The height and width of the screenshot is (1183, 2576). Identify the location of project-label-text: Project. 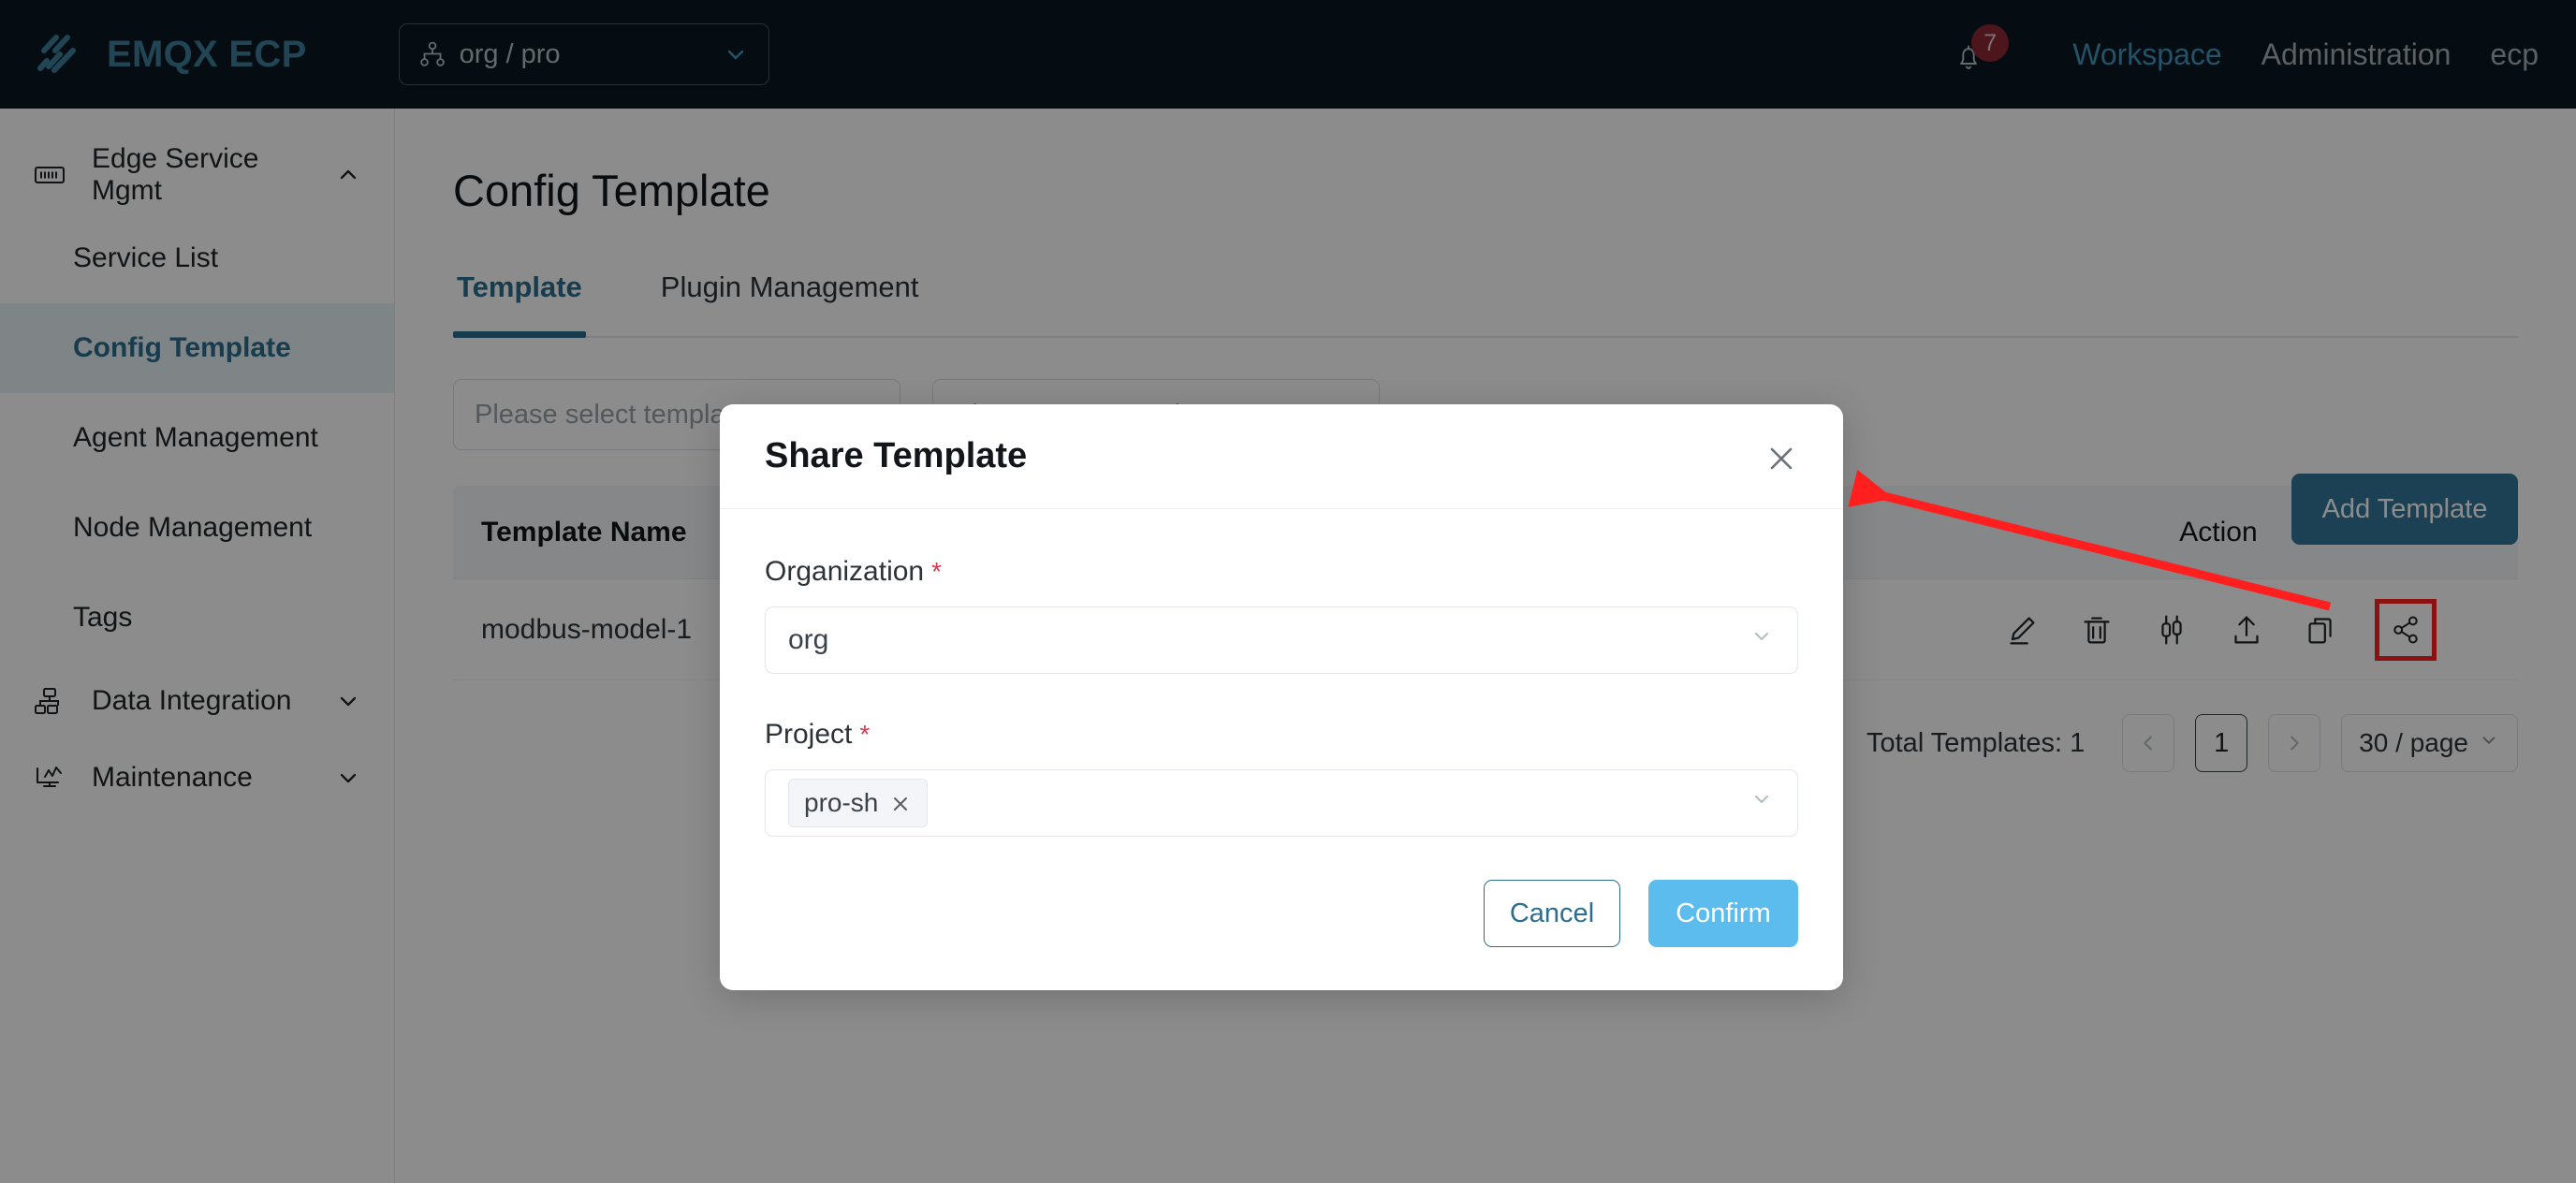
(809, 735).